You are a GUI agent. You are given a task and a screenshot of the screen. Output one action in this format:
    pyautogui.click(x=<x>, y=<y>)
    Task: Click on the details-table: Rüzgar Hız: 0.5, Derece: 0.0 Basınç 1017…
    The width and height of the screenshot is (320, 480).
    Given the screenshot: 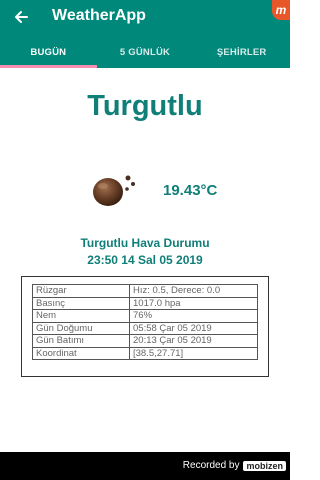 What is the action you would take?
    pyautogui.click(x=145, y=322)
    